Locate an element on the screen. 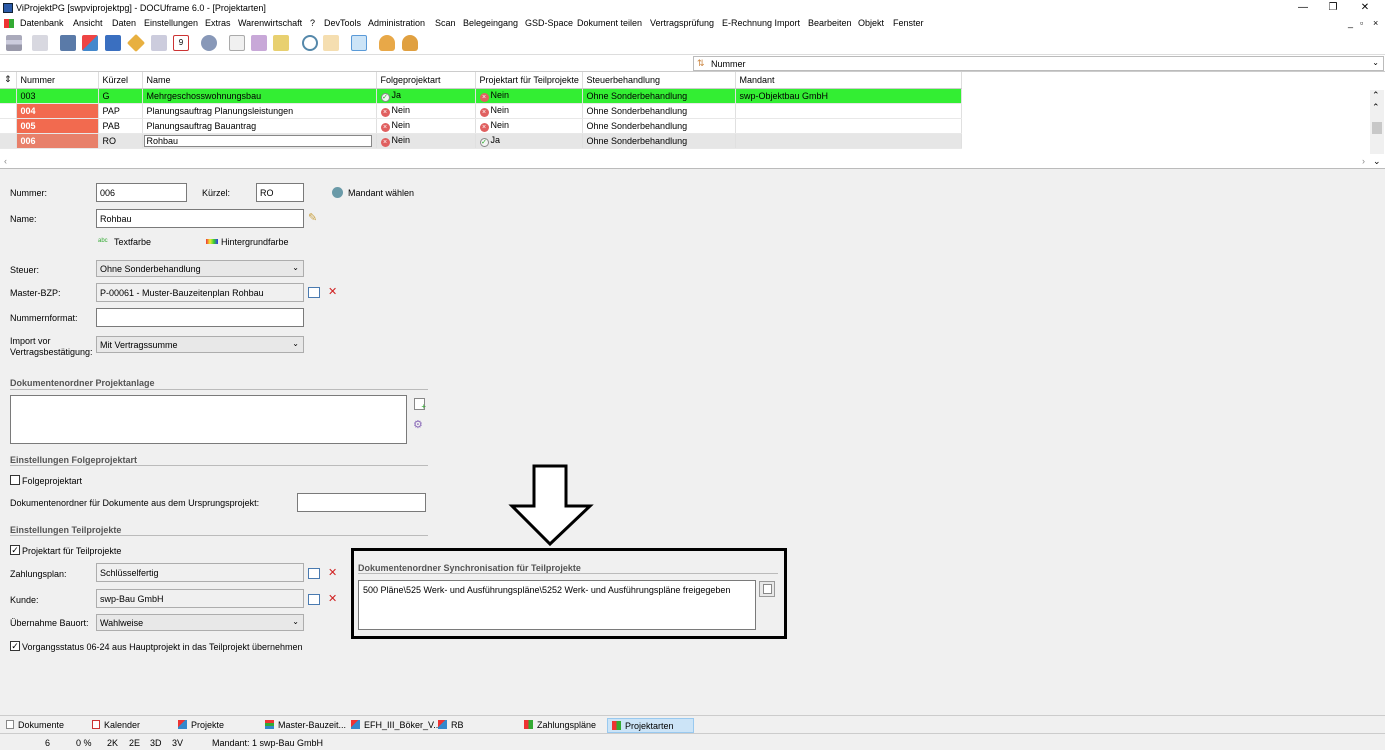 The width and height of the screenshot is (1385, 750). mail-icon is located at coordinates (259, 43).